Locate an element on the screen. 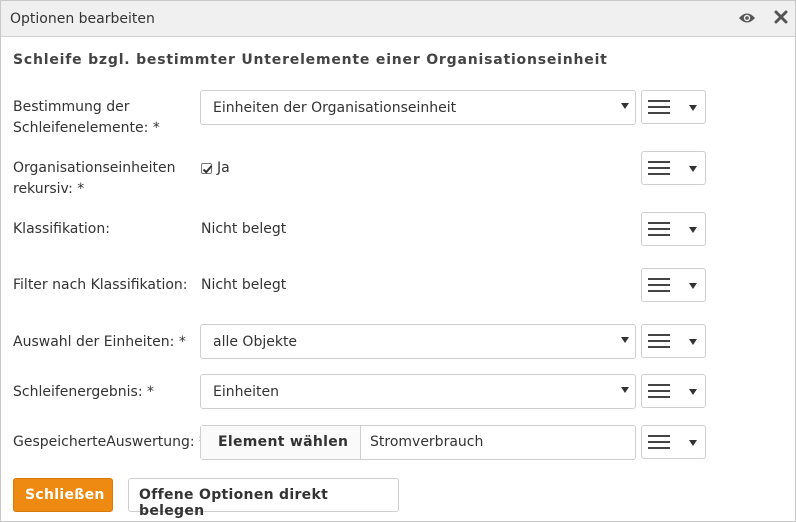 The width and height of the screenshot is (796, 522). bestimmung-label: Bestimmung der Schleifenelemente: * is located at coordinates (86, 118).